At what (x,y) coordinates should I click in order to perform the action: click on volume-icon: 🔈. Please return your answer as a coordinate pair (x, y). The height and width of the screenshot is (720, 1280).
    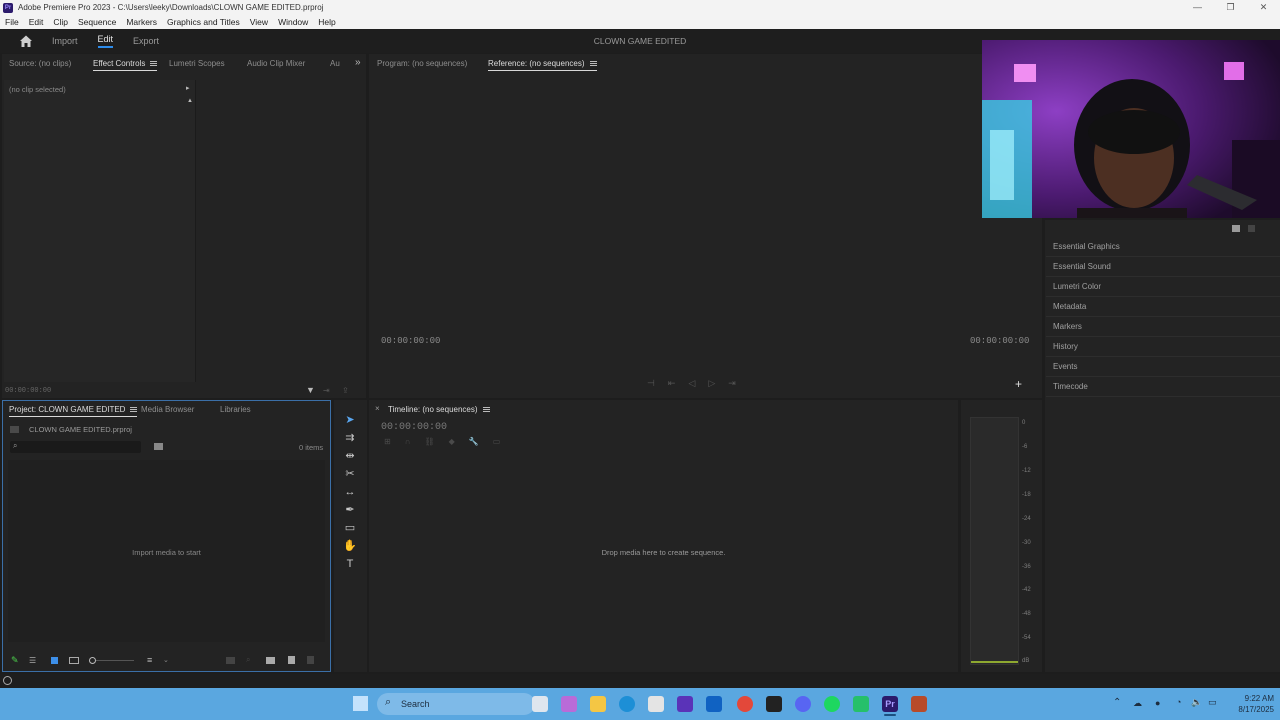
    Looking at the image, I should click on (1196, 702).